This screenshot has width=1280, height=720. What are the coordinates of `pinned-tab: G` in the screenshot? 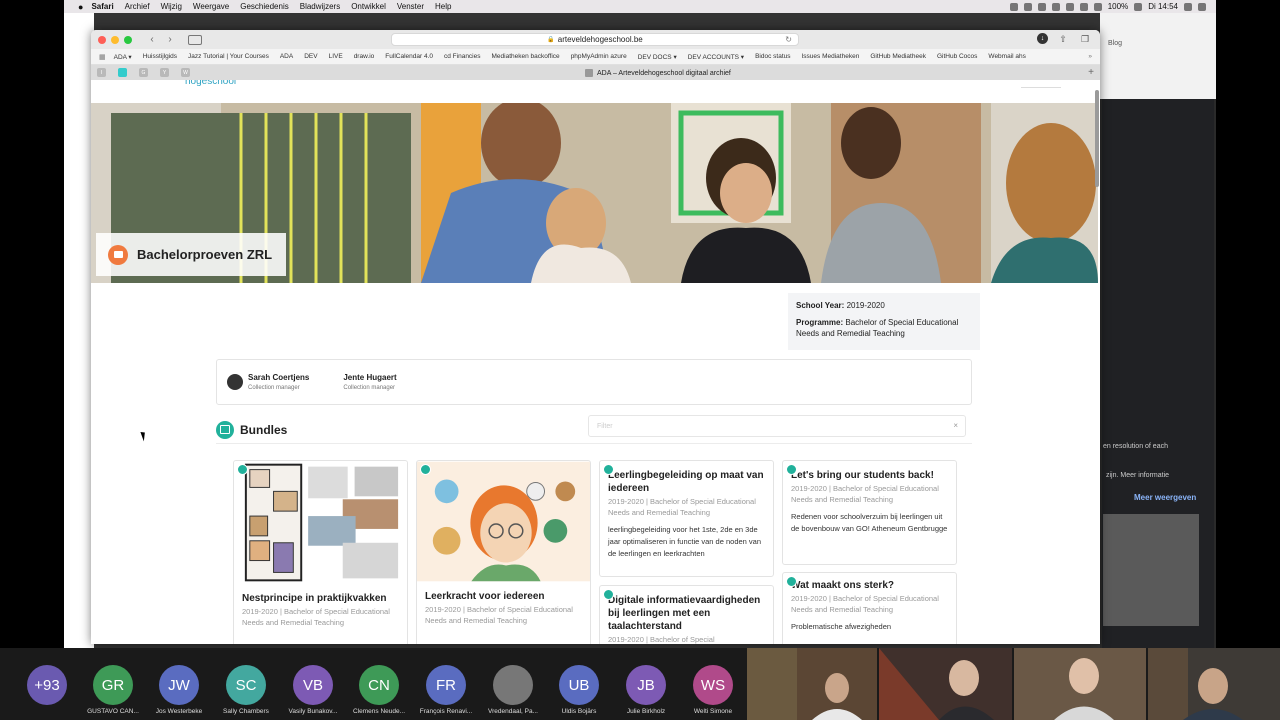 It's located at (143, 72).